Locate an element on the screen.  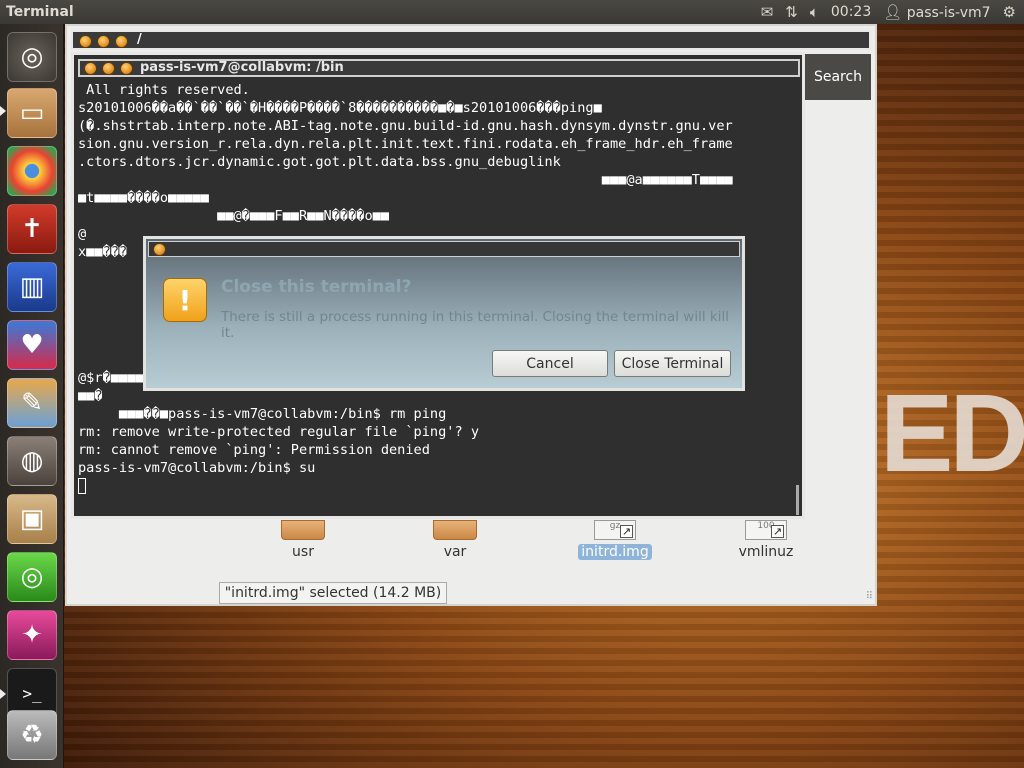
file-item-usr: usr is located at coordinates (303, 540).